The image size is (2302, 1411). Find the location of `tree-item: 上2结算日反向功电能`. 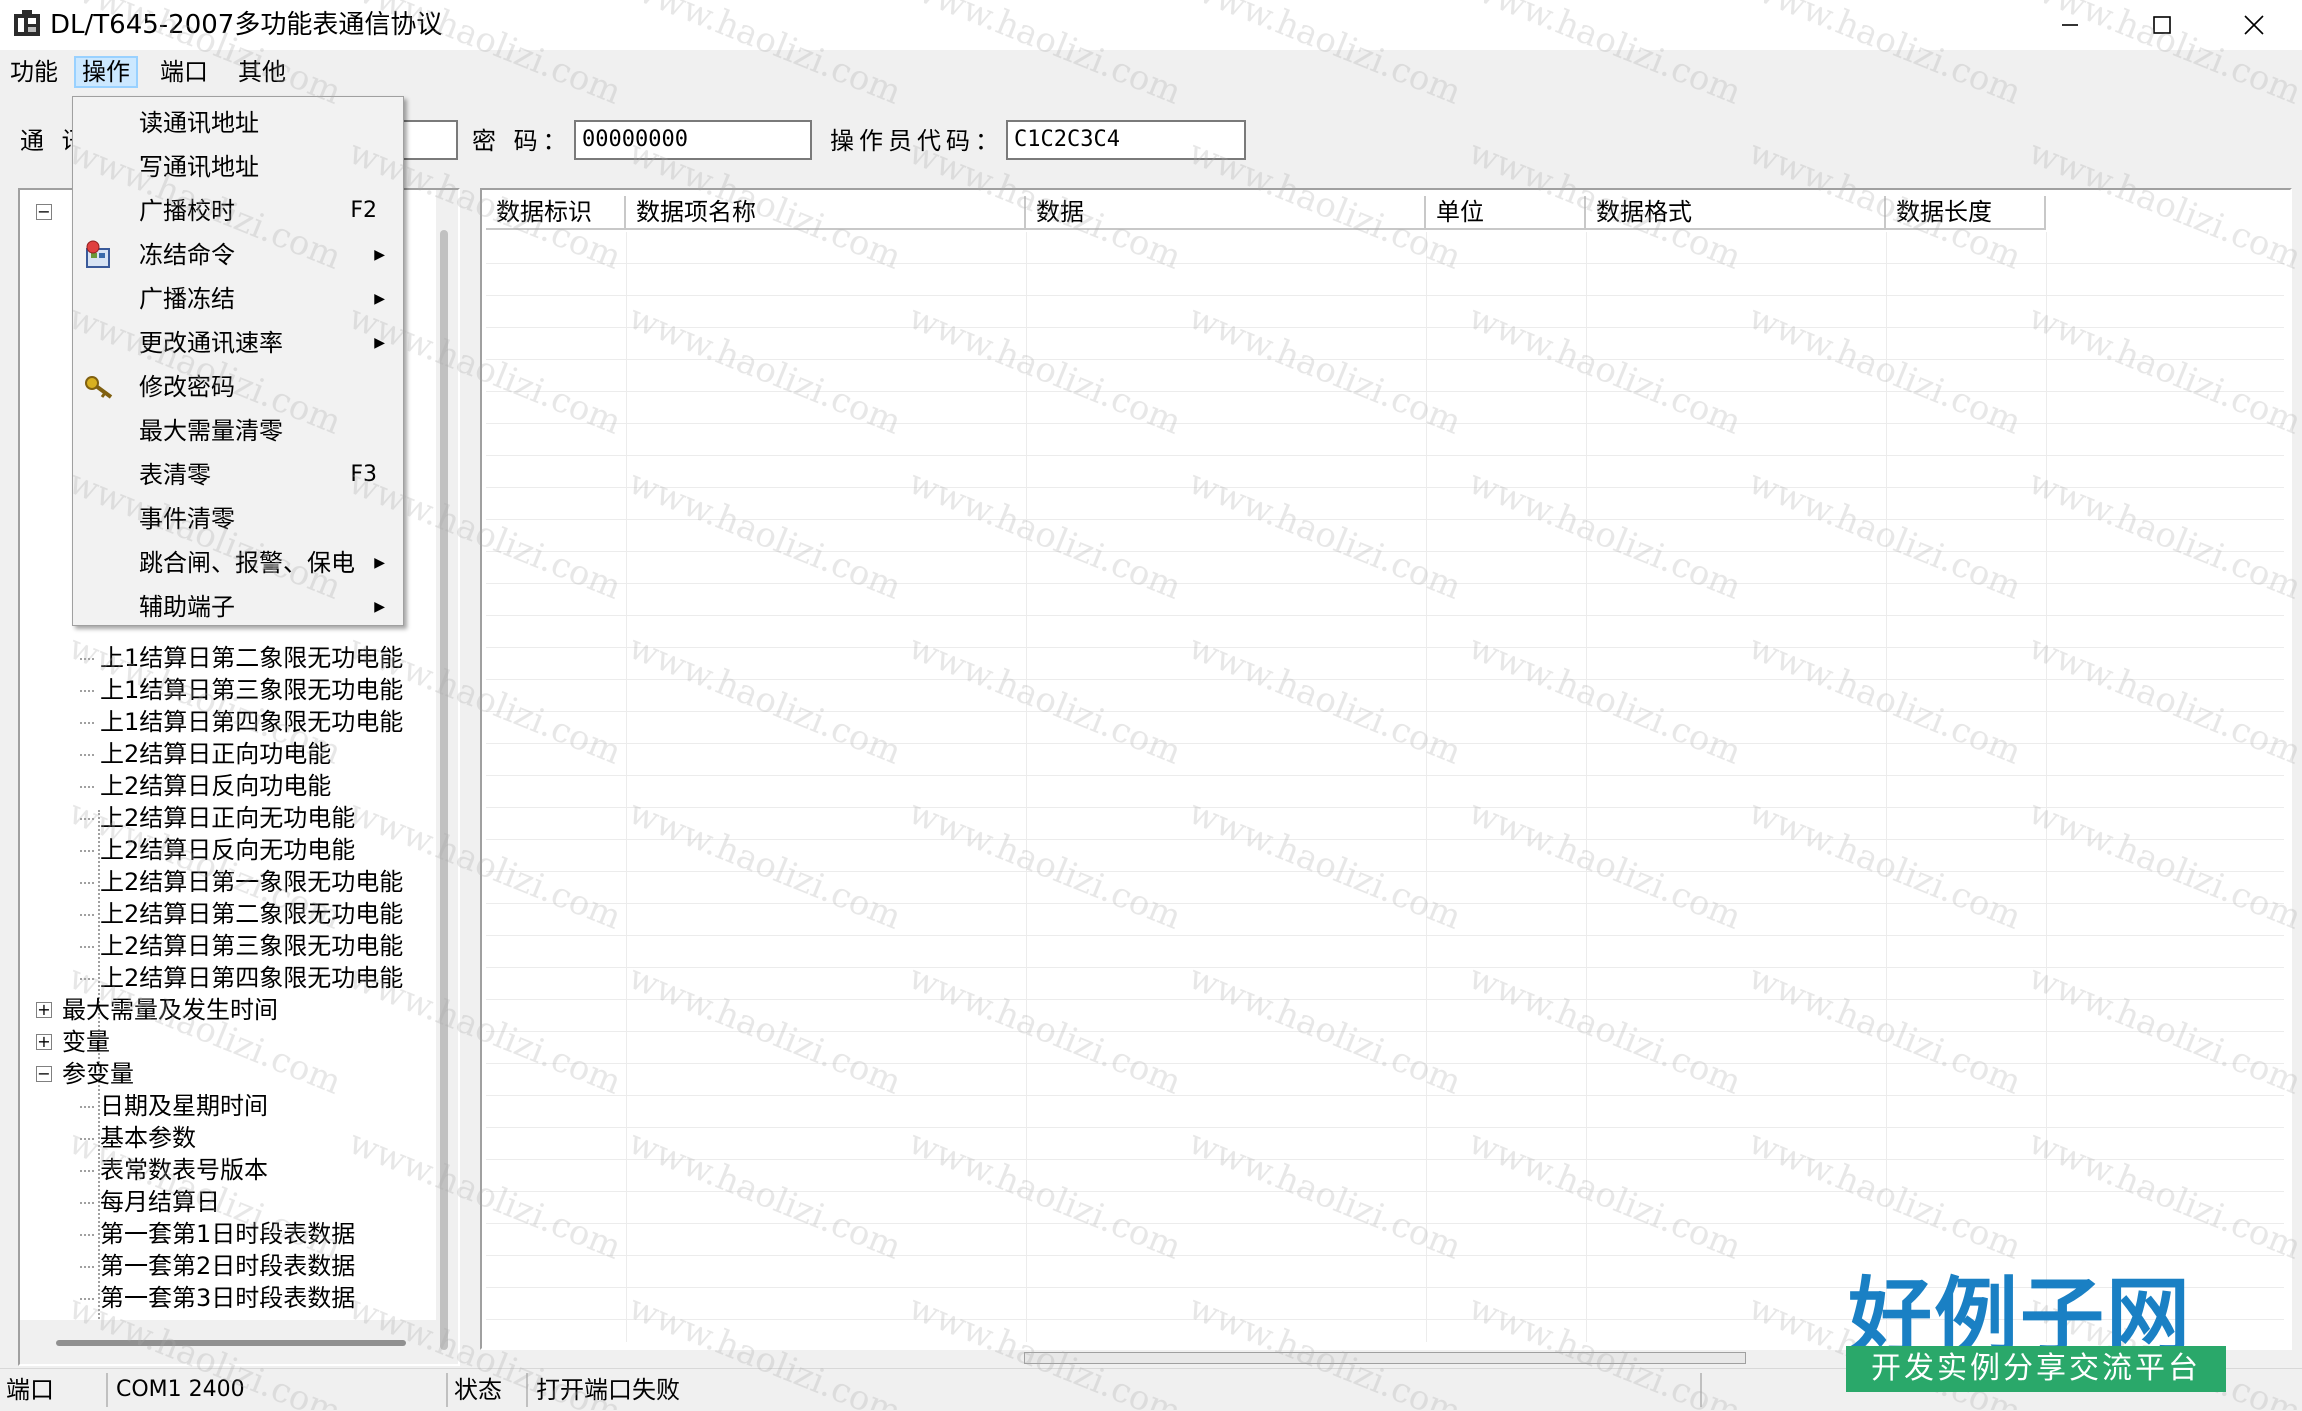

tree-item: 上2结算日反向功电能 is located at coordinates (215, 786).